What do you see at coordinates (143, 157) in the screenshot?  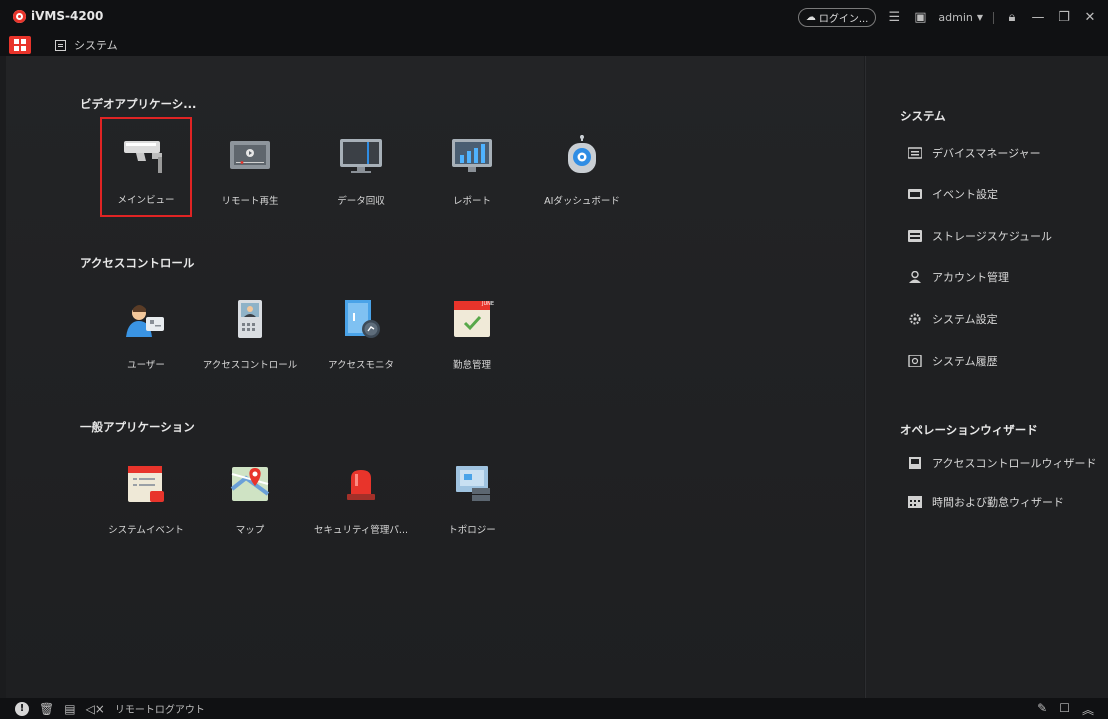 I see `camera-icon` at bounding box center [143, 157].